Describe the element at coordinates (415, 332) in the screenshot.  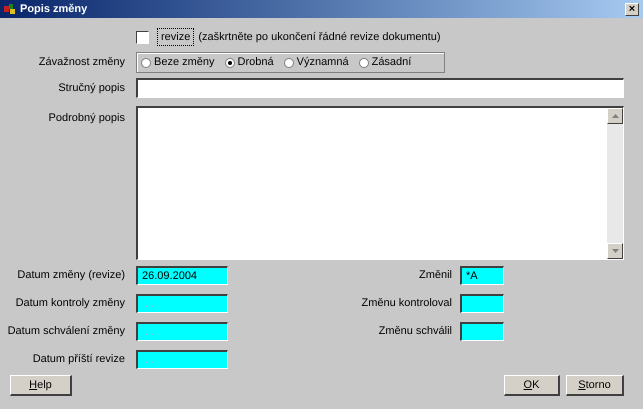
I see `field-label: Změnu schválil` at that location.